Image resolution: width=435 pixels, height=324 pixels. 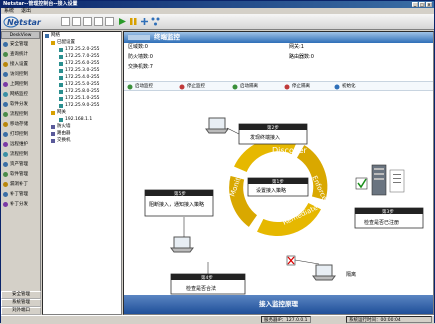 I want to click on toolbar-list-icon, so click(x=87, y=21).